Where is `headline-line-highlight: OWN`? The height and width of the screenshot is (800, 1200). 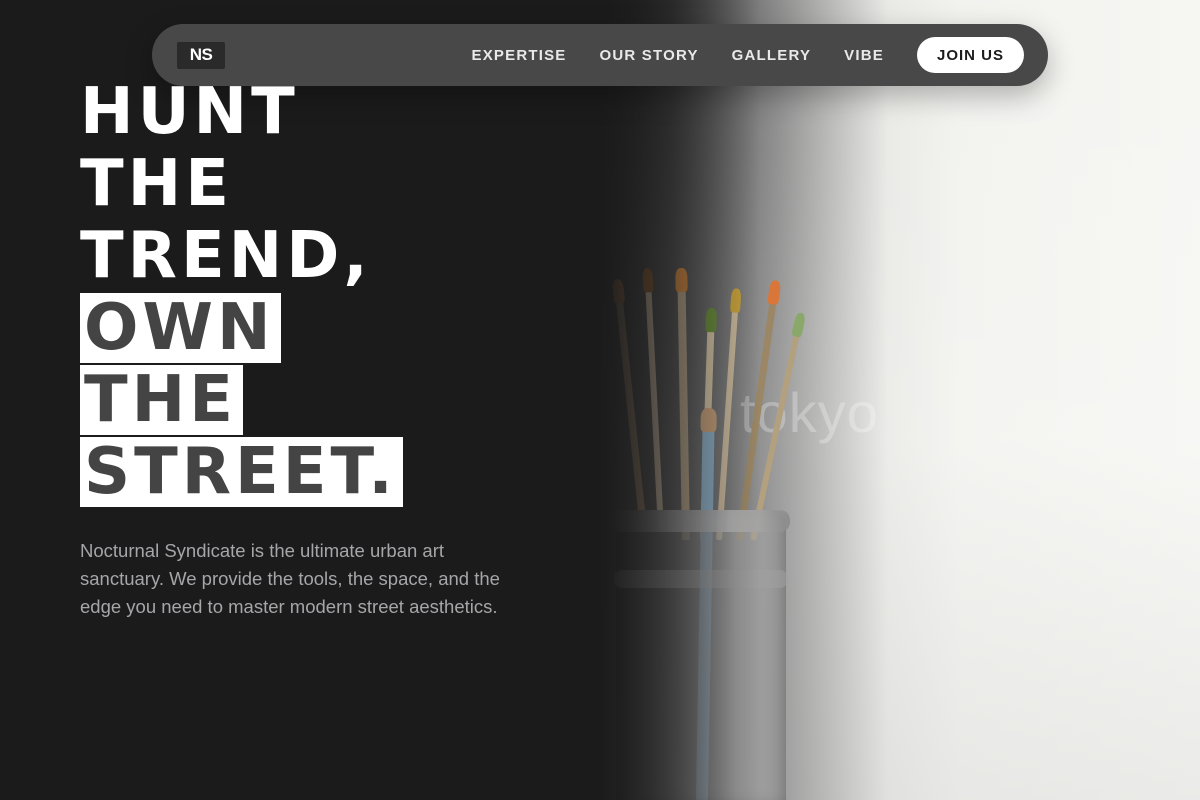
headline-line-highlight: OWN is located at coordinates (241, 328).